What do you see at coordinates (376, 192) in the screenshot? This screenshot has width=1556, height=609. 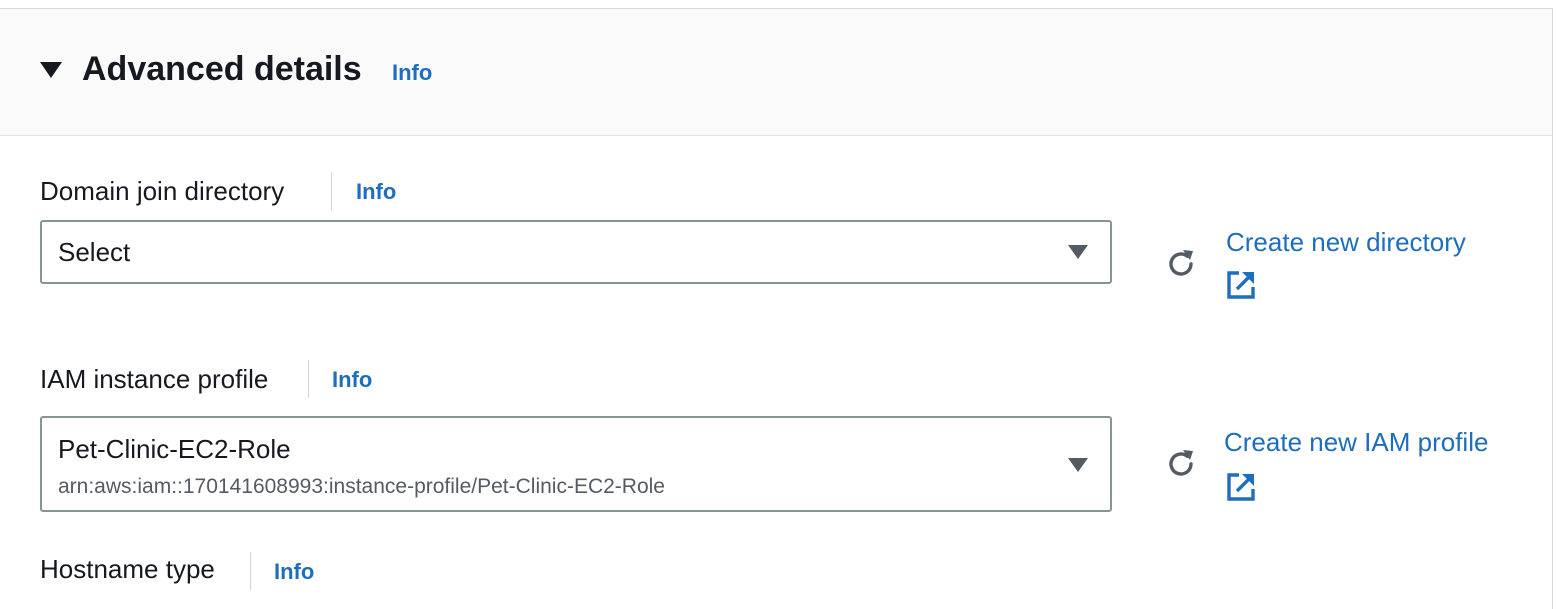 I see `domain-join-info-link: Info` at bounding box center [376, 192].